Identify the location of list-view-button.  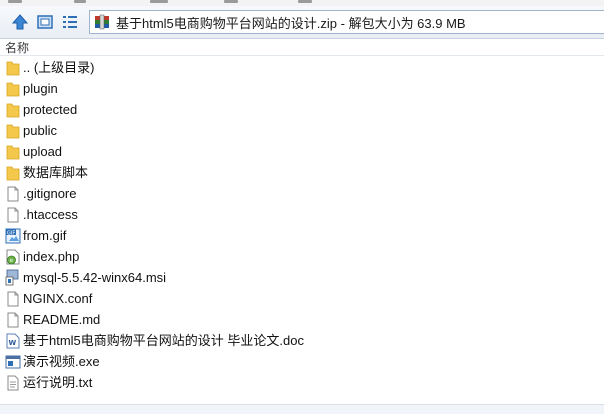
(70, 22).